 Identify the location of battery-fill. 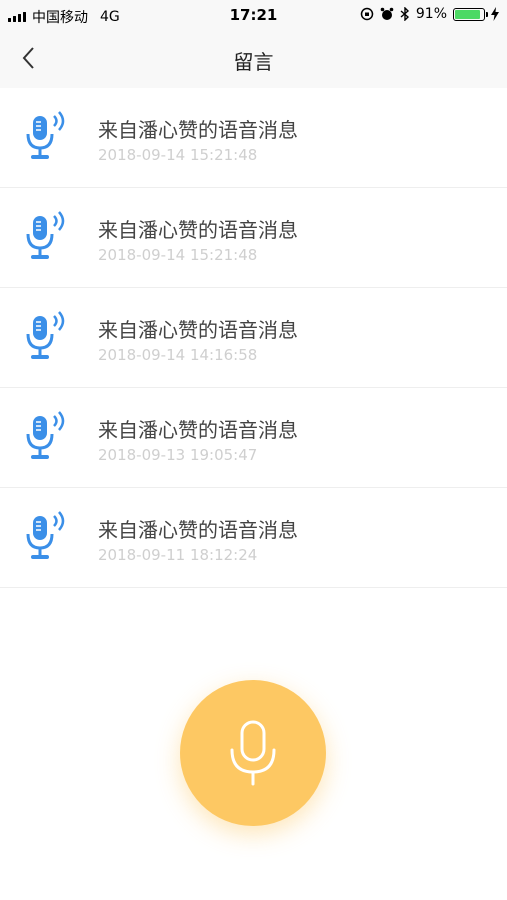
(468, 14).